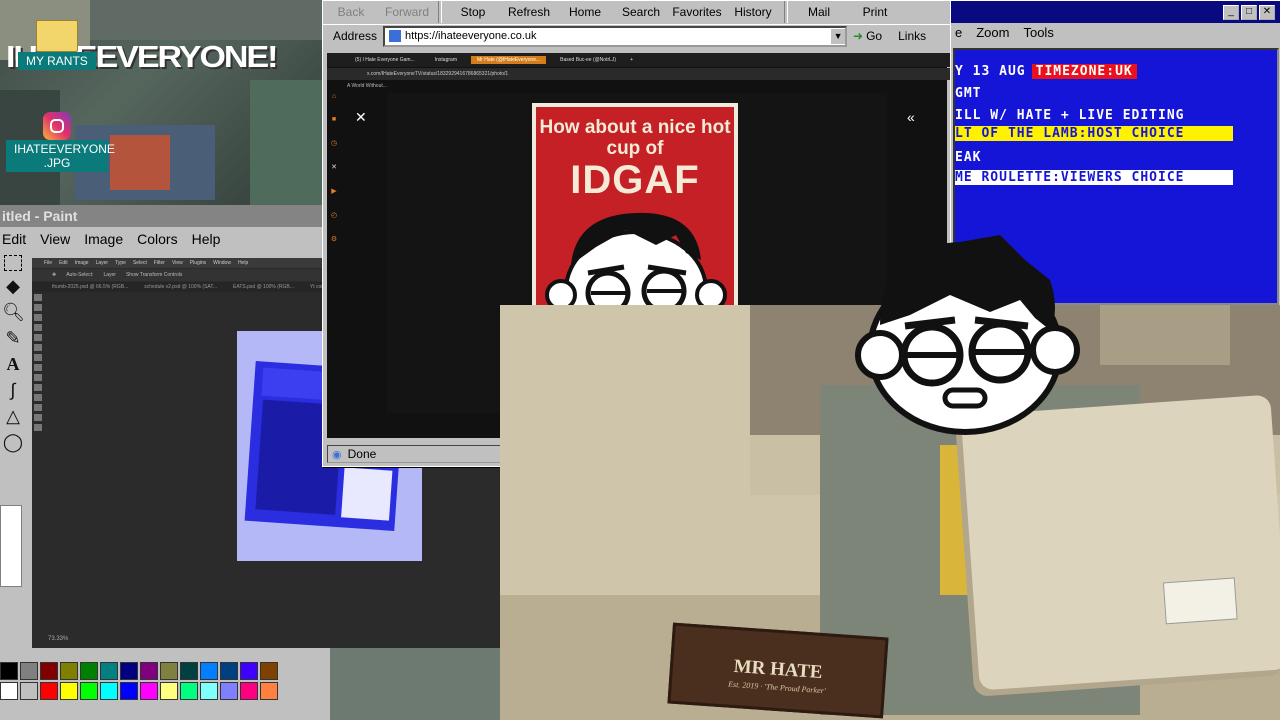 The width and height of the screenshot is (1280, 720). Describe the element at coordinates (157, 239) in the screenshot. I see `menu-colors: Colors` at that location.